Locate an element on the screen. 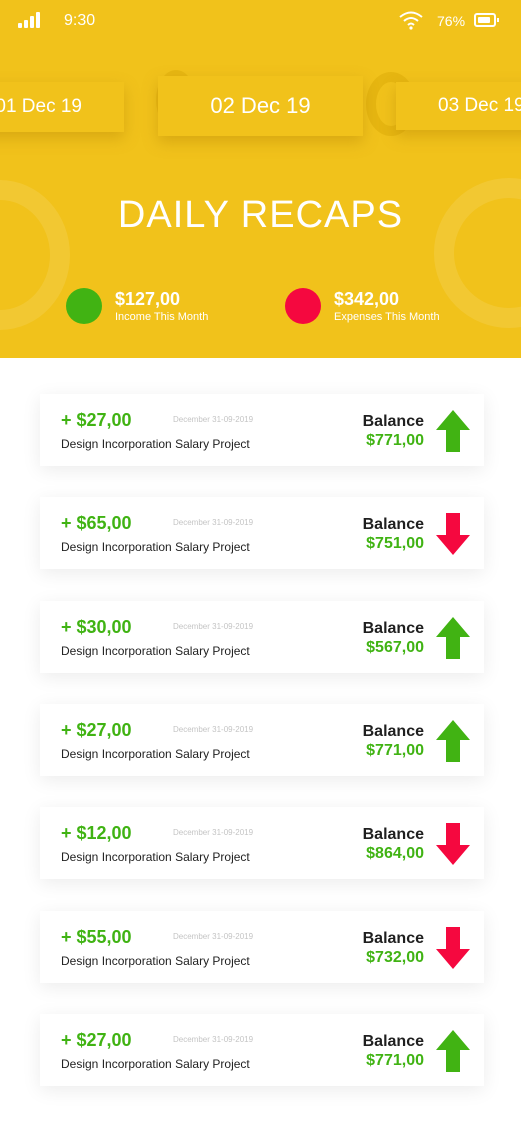  status-bar: 9:30 76% is located at coordinates (260, 20).